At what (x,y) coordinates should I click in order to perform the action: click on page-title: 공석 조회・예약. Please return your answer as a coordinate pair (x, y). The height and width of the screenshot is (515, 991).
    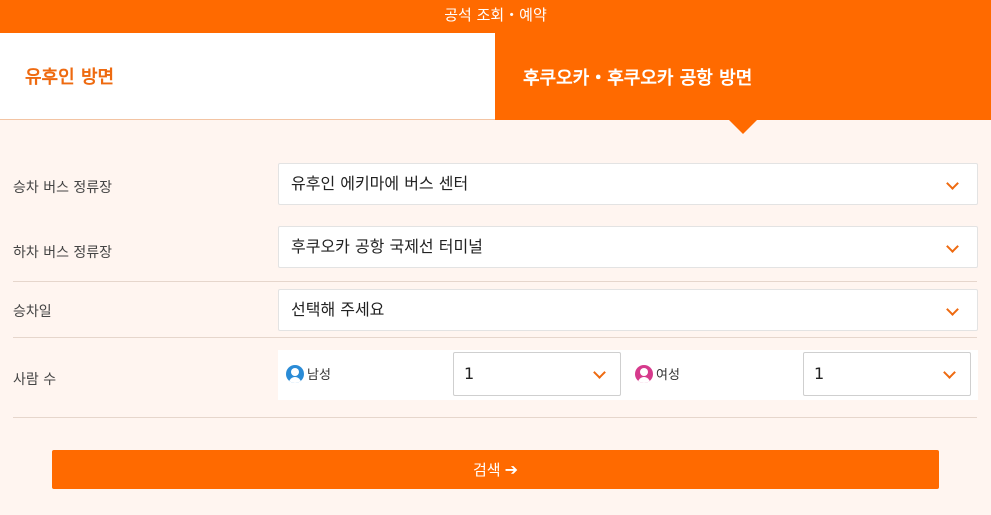
    Looking at the image, I should click on (495, 15).